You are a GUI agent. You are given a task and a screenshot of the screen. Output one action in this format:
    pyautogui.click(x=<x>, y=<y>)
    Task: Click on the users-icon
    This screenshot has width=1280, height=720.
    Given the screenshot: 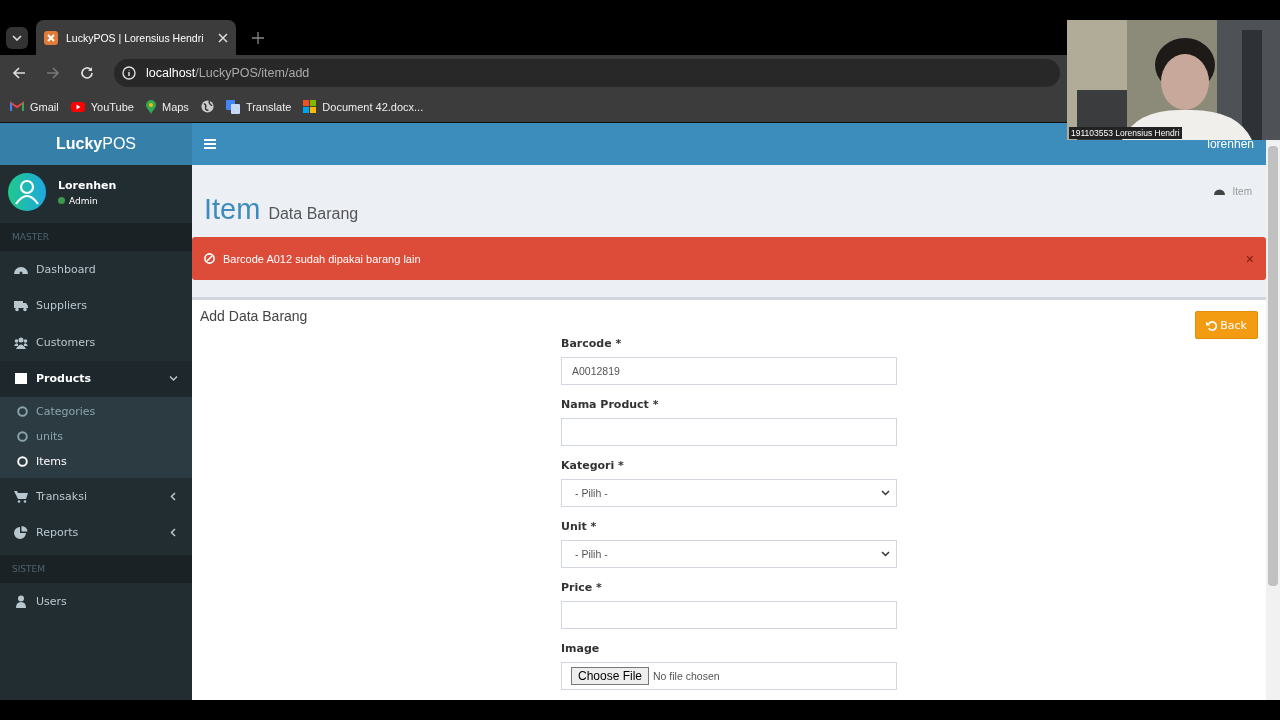 What is the action you would take?
    pyautogui.click(x=21, y=342)
    